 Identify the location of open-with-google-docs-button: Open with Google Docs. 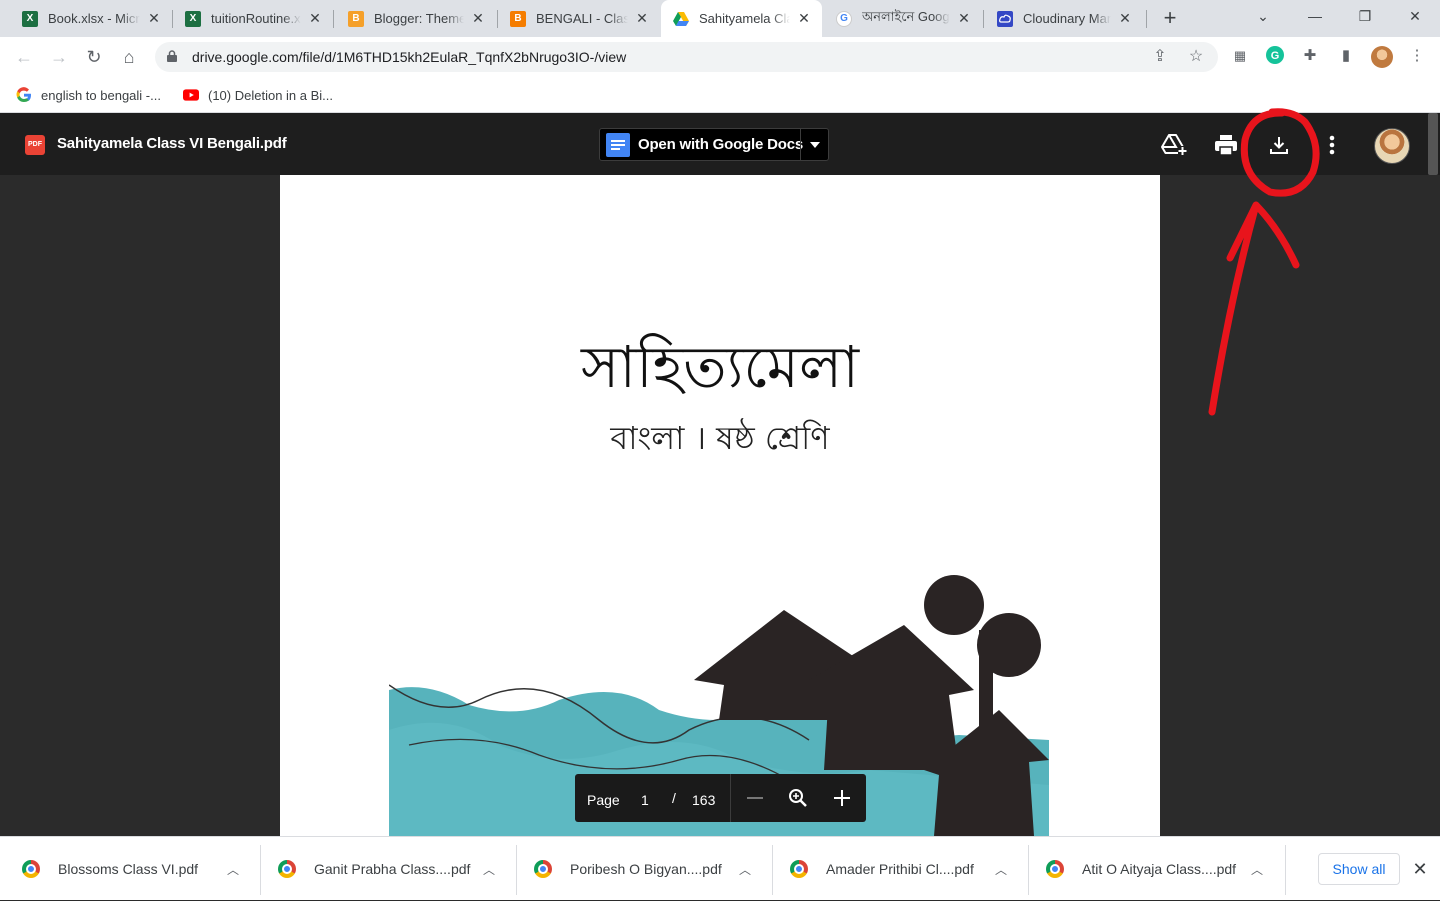
(714, 144).